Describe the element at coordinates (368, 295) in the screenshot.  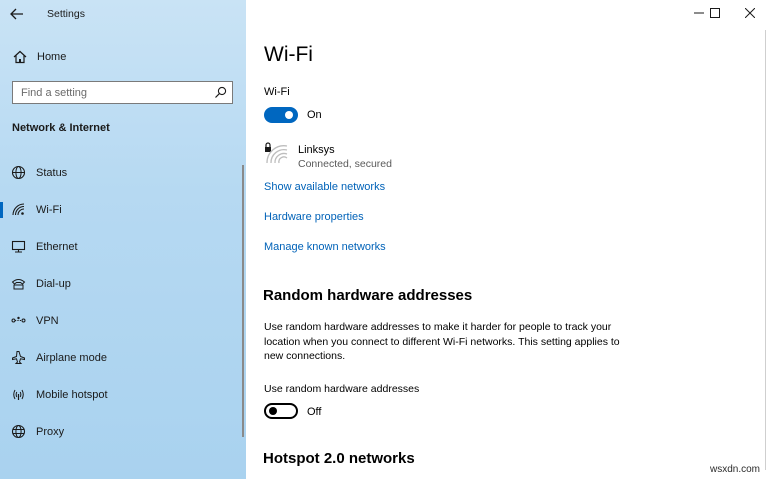
I see `random-hardware-heading: Random hardware addresses` at that location.